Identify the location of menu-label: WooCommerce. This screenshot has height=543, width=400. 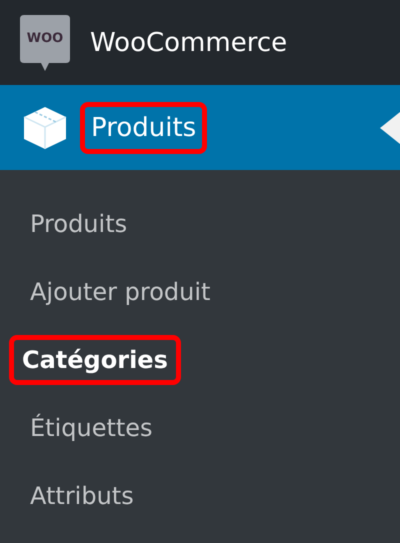
(189, 43).